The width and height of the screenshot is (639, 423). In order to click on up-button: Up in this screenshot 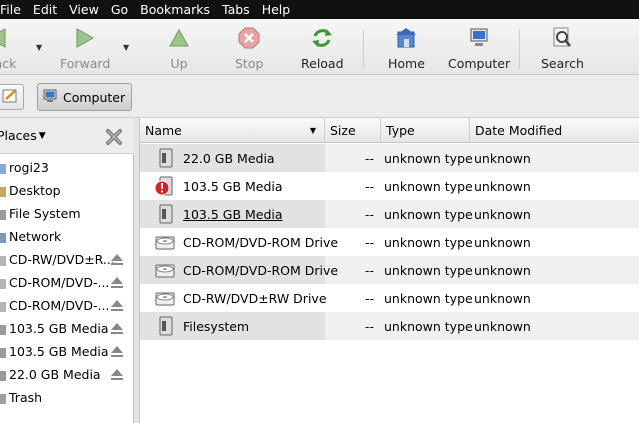, I will do `click(179, 48)`.